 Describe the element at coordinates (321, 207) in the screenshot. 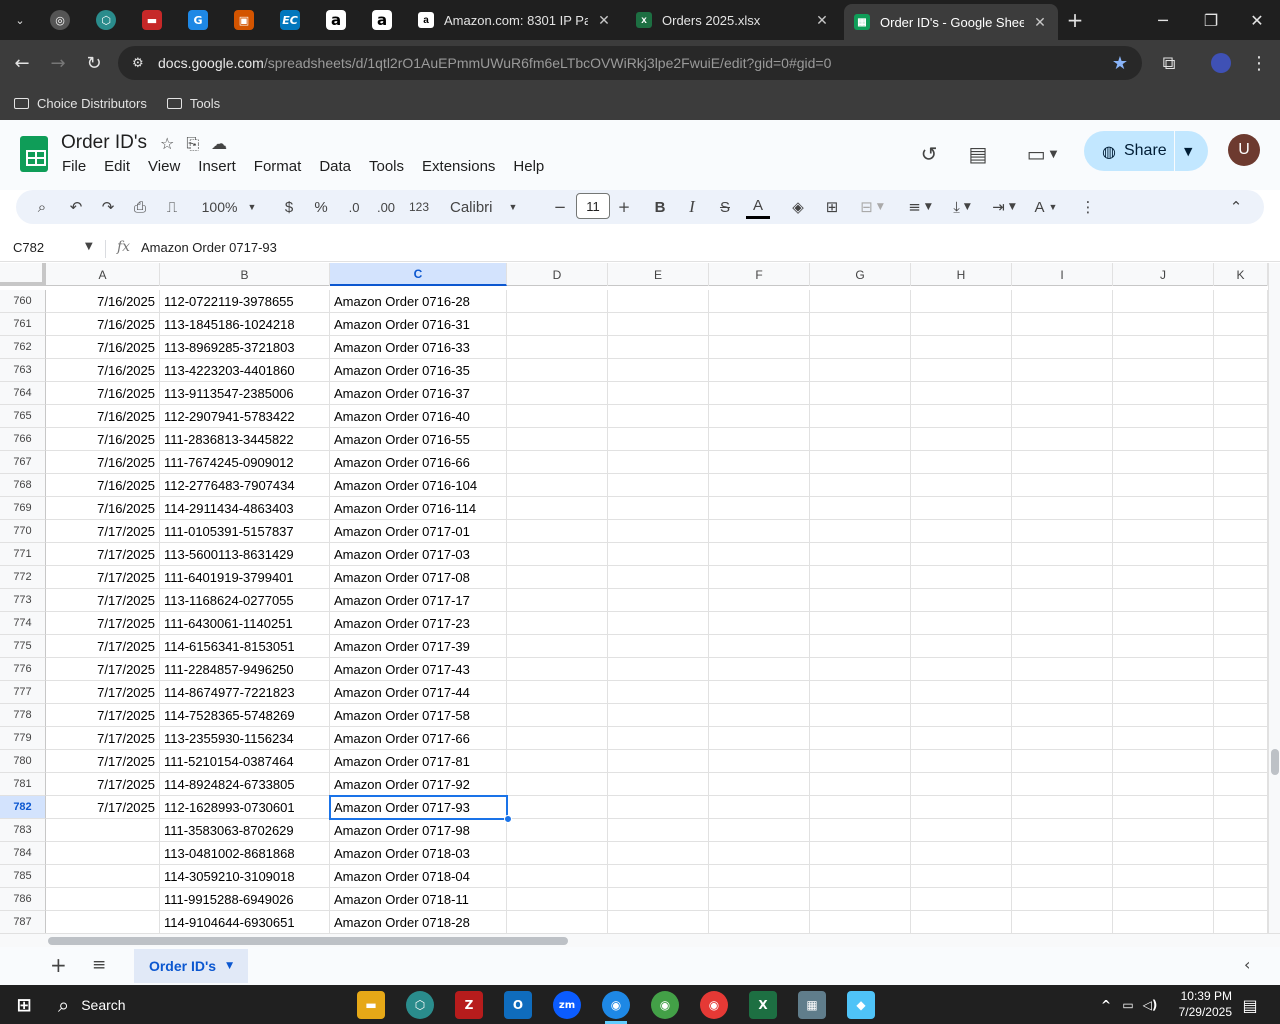

I see `percent-format-button: %` at that location.